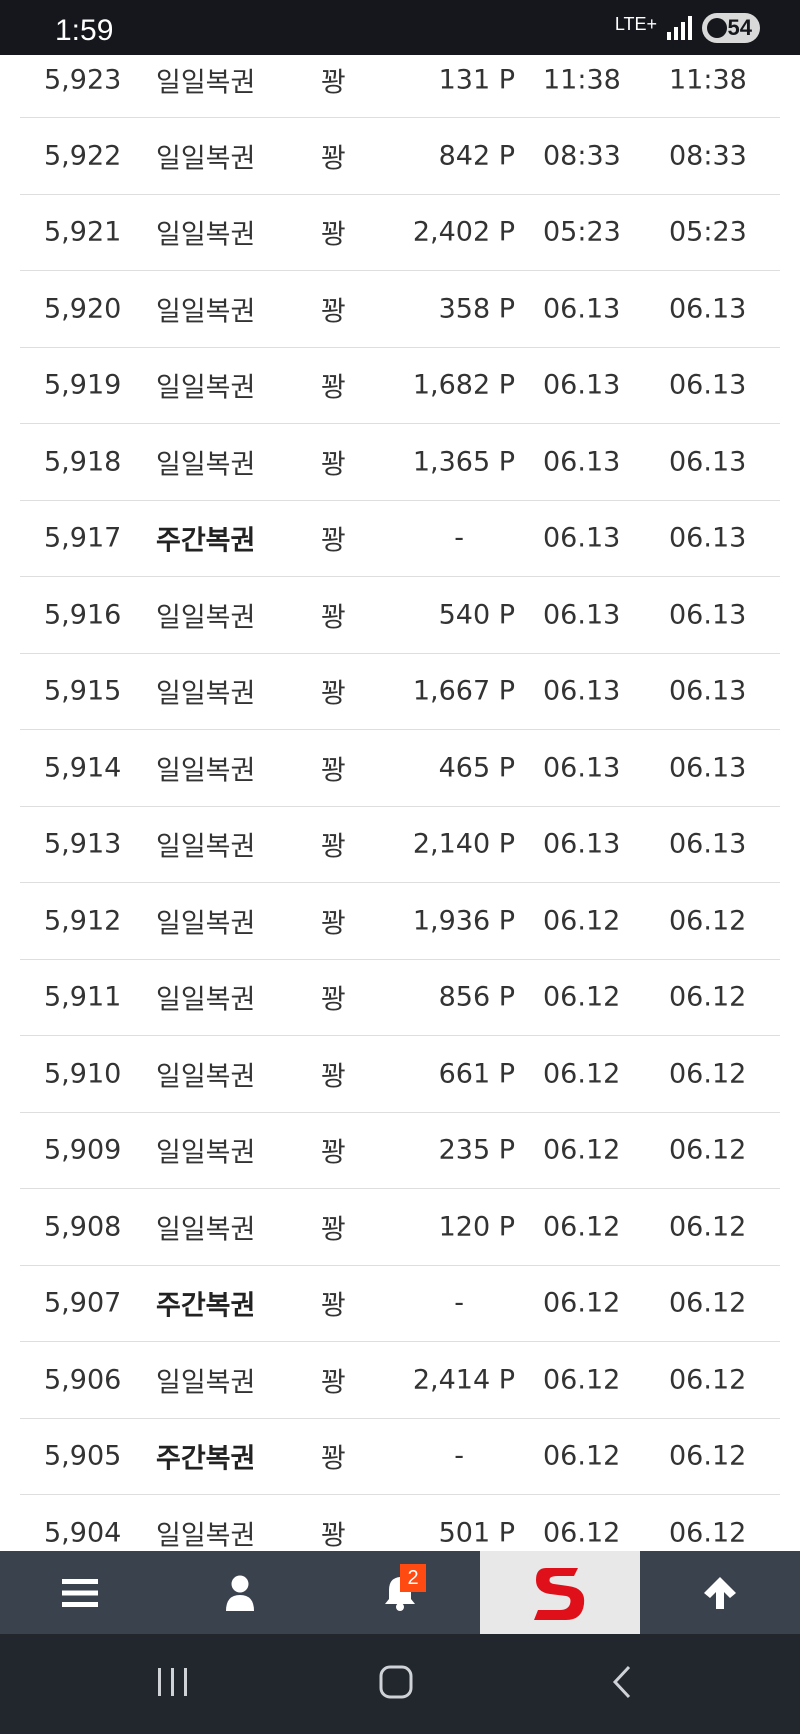 Image resolution: width=800 pixels, height=1734 pixels. Describe the element at coordinates (476, 156) in the screenshot. I see `points-awarded: 842 P` at that location.